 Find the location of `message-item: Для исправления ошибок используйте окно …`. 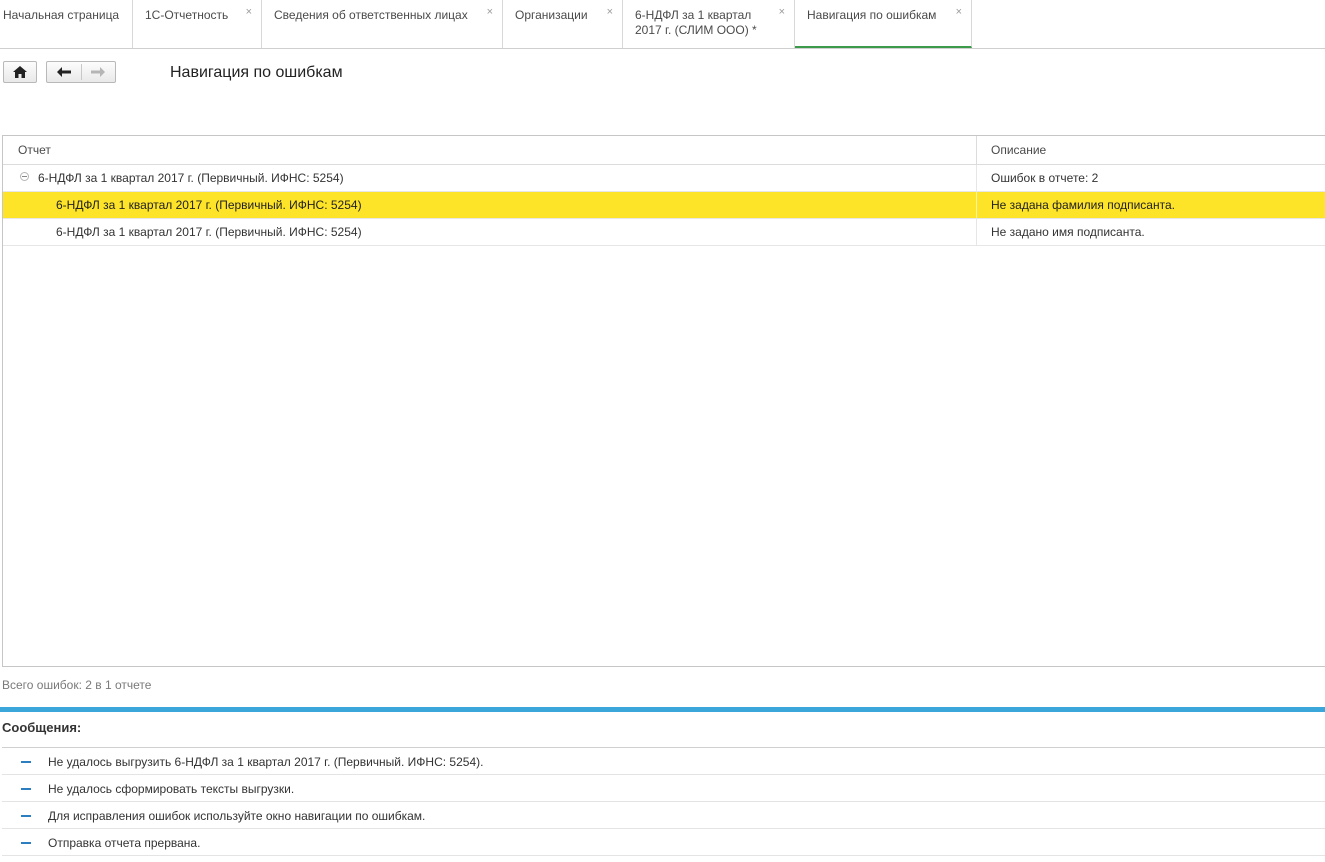

message-item: Для исправления ошибок используйте окно … is located at coordinates (663, 815).